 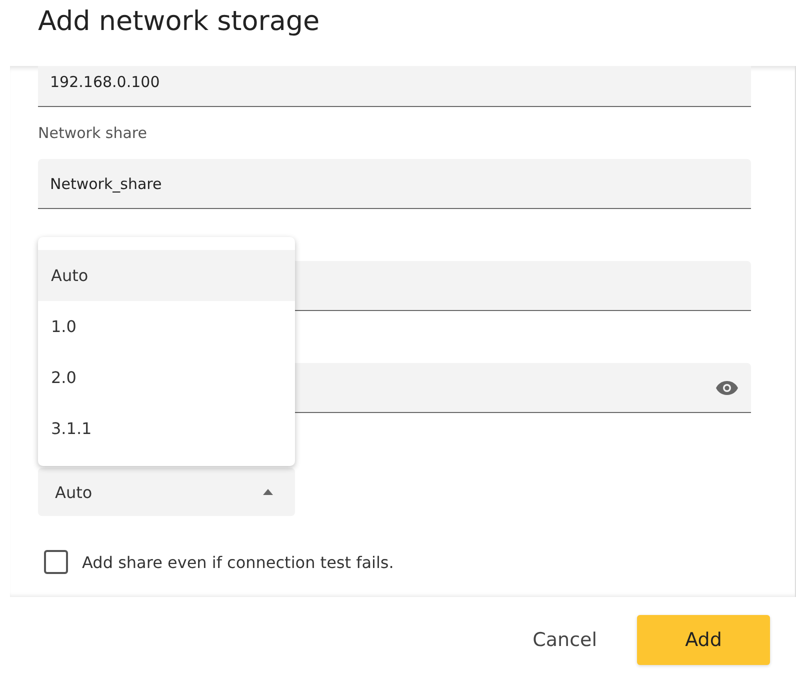 I want to click on checkbox, so click(x=56, y=562).